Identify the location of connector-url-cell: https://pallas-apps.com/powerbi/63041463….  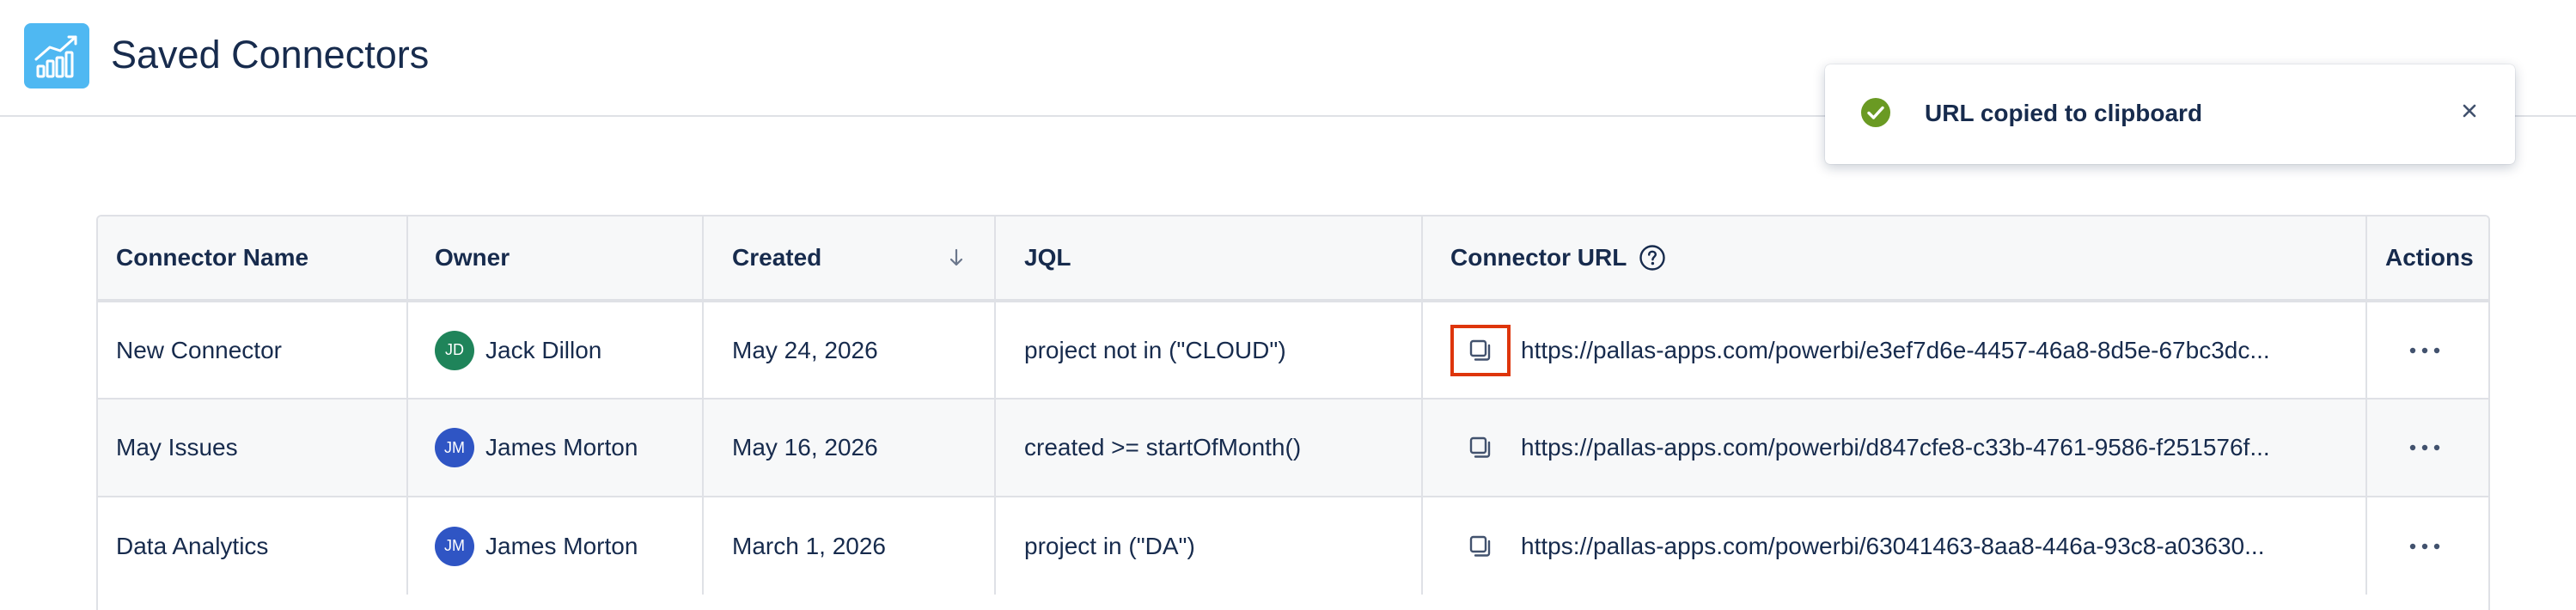
(1895, 545).